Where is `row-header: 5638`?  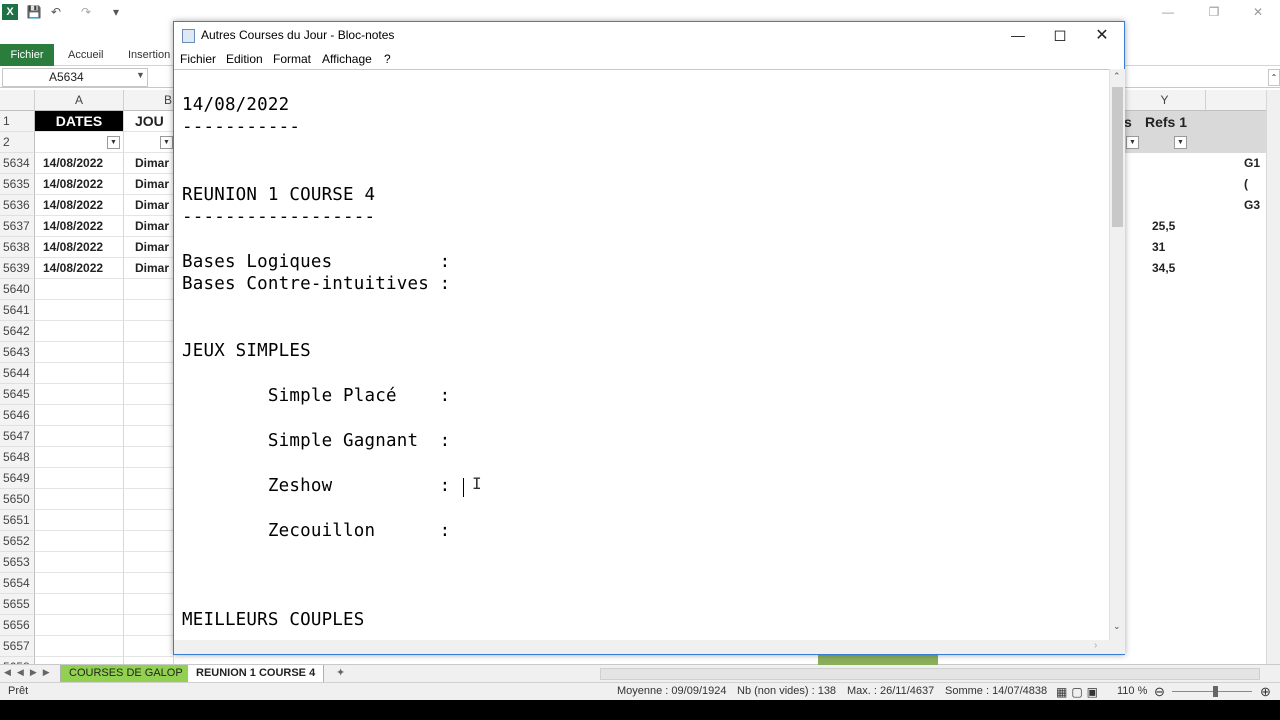 row-header: 5638 is located at coordinates (17, 247).